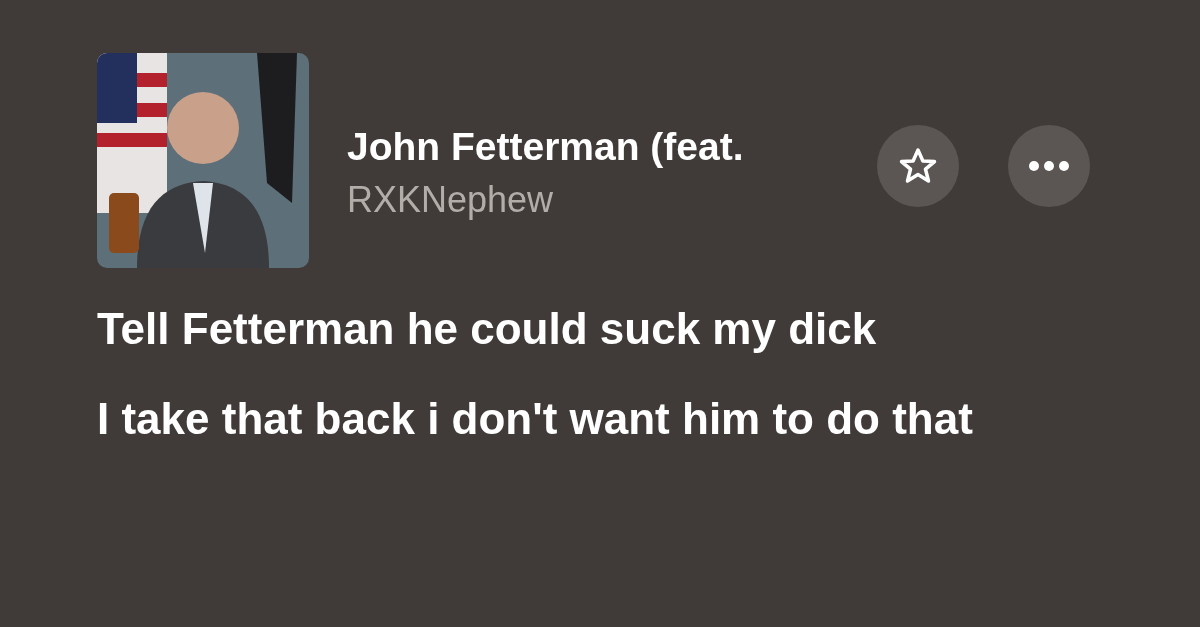 This screenshot has height=627, width=1200. I want to click on star-icon, so click(918, 165).